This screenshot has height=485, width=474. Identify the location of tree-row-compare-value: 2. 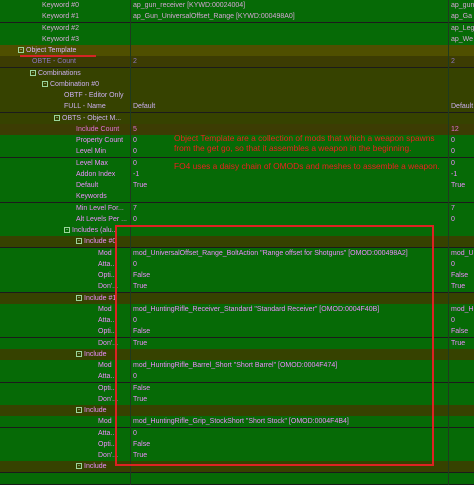
(461, 61).